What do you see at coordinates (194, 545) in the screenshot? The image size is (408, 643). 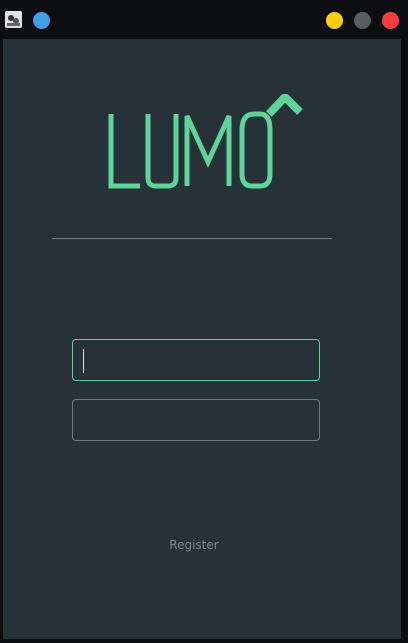 I see `register-link: Register` at bounding box center [194, 545].